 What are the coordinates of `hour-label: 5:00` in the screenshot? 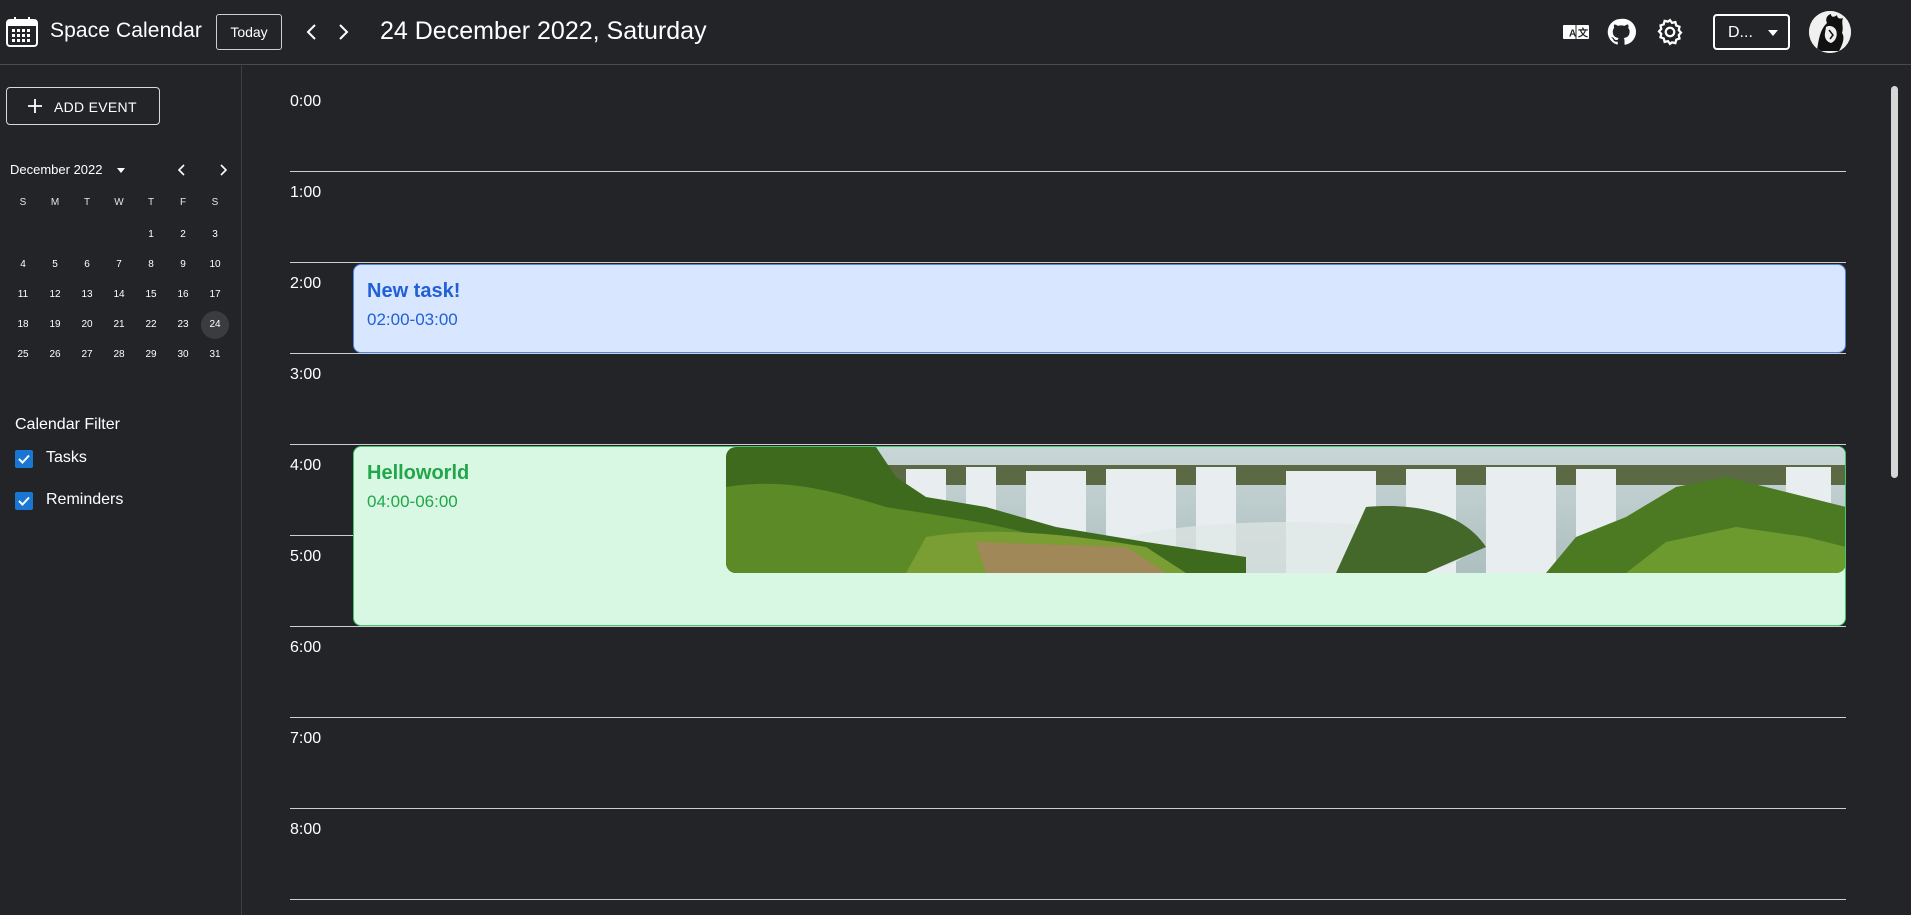 It's located at (306, 556).